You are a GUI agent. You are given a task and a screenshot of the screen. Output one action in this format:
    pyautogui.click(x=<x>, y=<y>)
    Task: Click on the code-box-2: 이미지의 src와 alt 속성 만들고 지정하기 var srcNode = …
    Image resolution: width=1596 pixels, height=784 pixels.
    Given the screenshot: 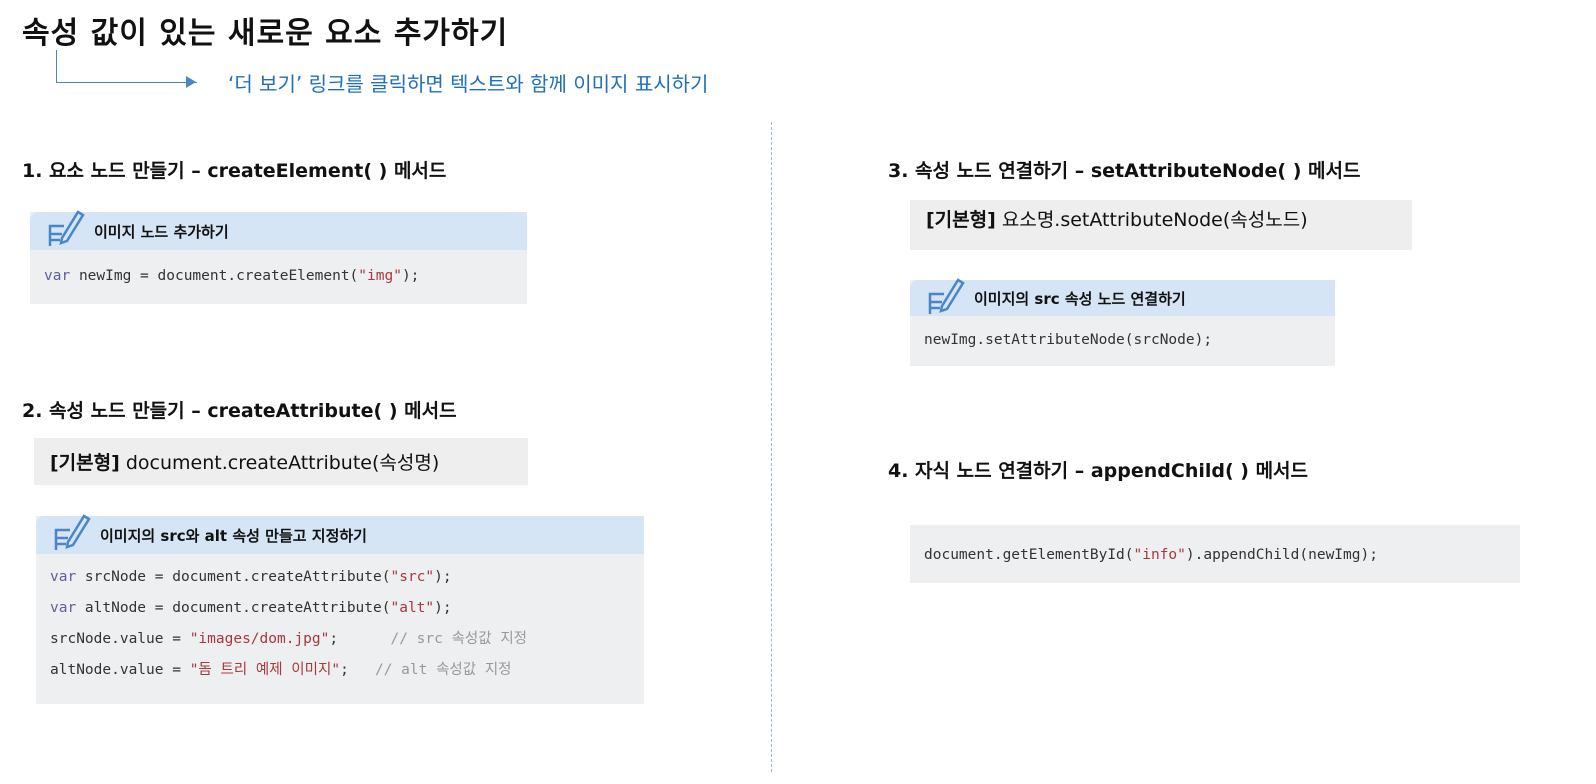 What is the action you would take?
    pyautogui.click(x=340, y=609)
    